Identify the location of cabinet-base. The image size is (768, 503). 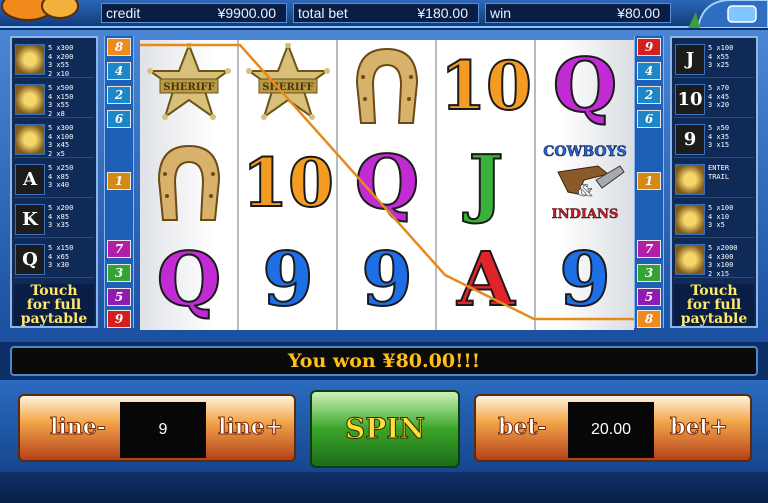
(384, 487).